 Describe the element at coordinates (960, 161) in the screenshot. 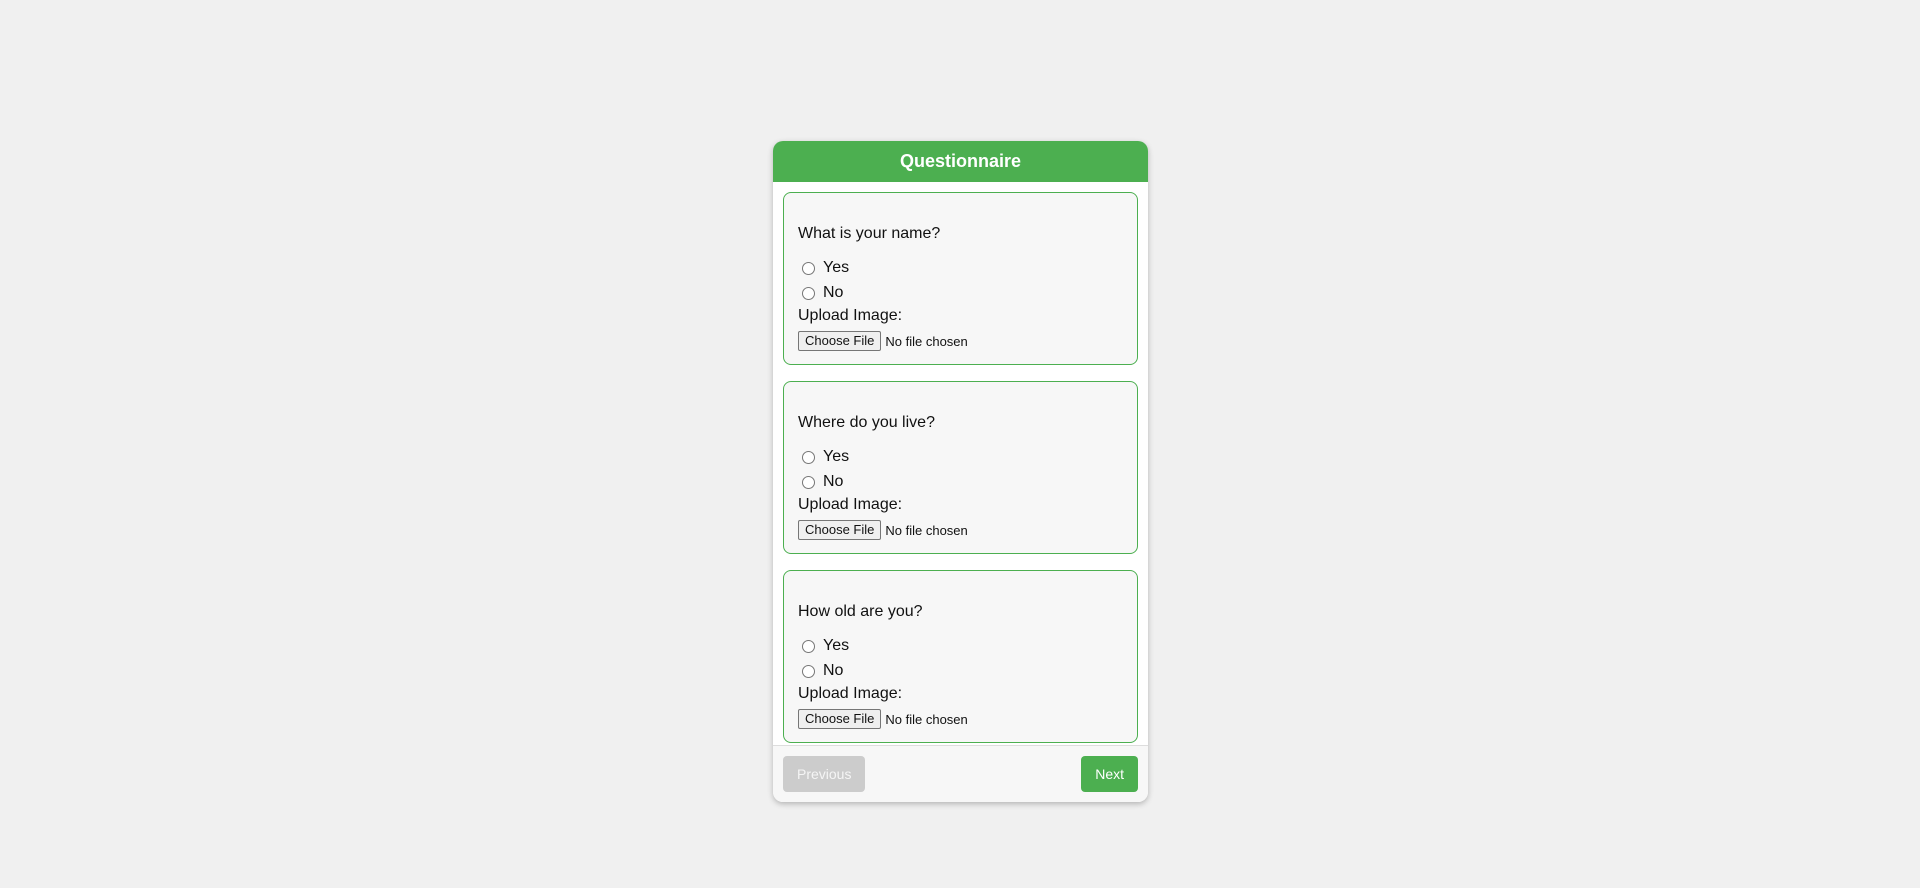

I see `page-title: Questionnaire` at that location.